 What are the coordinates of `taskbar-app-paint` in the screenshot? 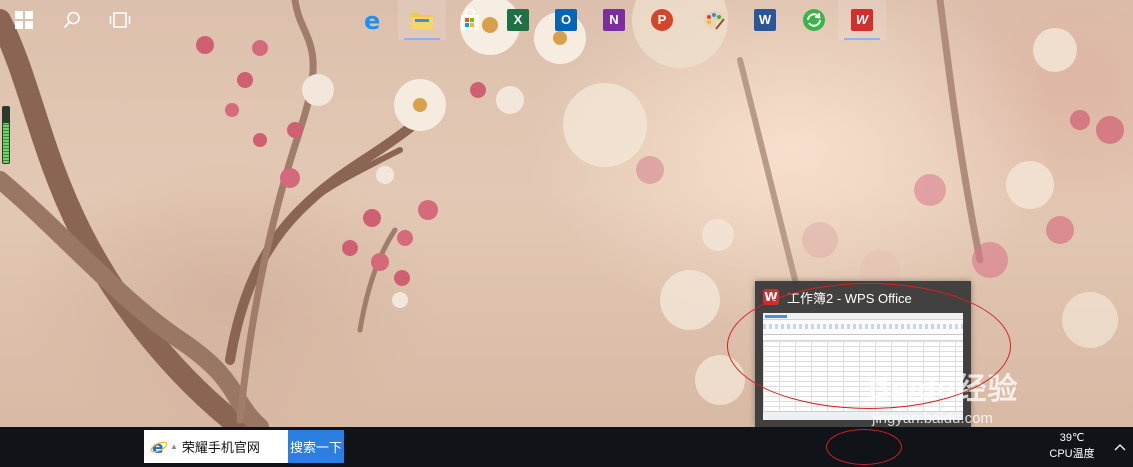 It's located at (714, 20).